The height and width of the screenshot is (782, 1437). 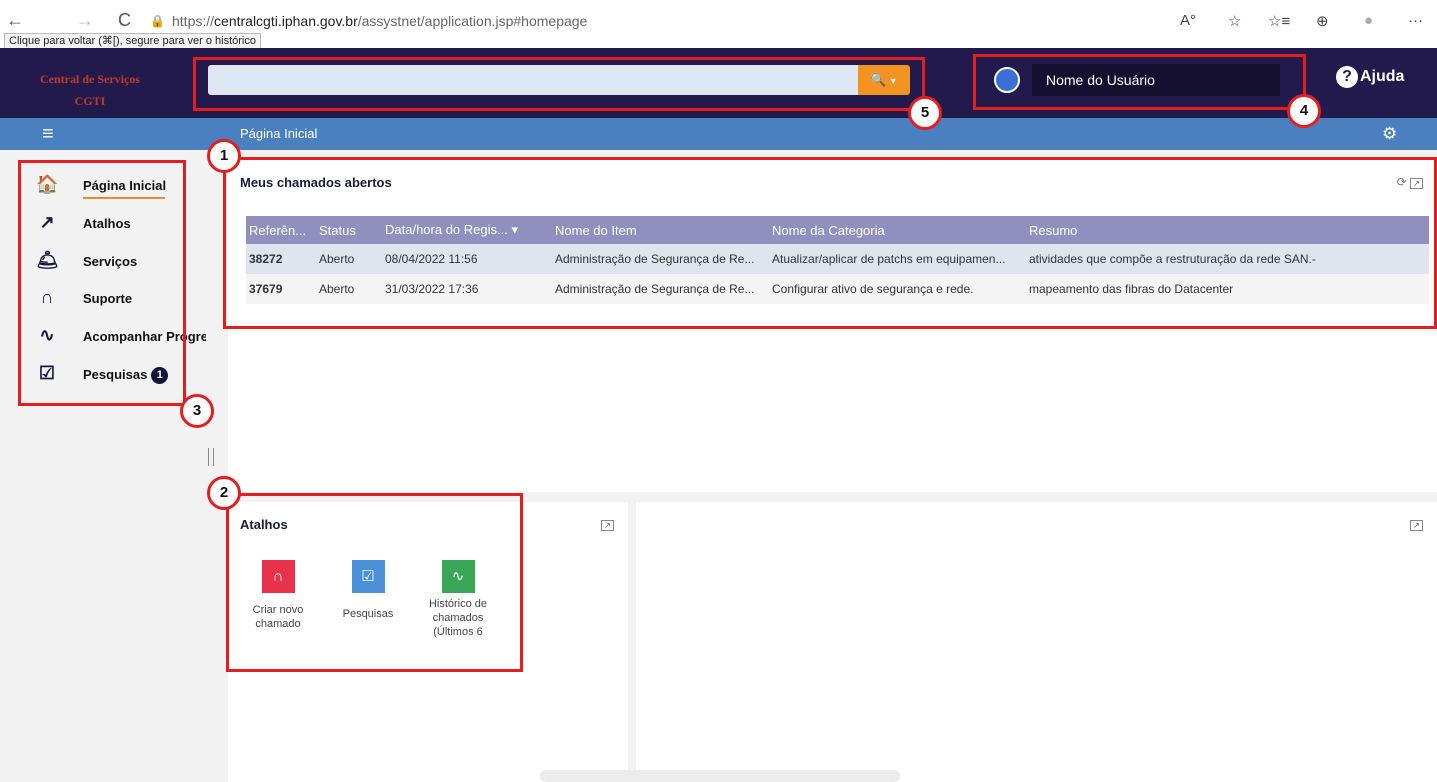 What do you see at coordinates (1322, 21) in the screenshot?
I see `collections-icon: ⊕` at bounding box center [1322, 21].